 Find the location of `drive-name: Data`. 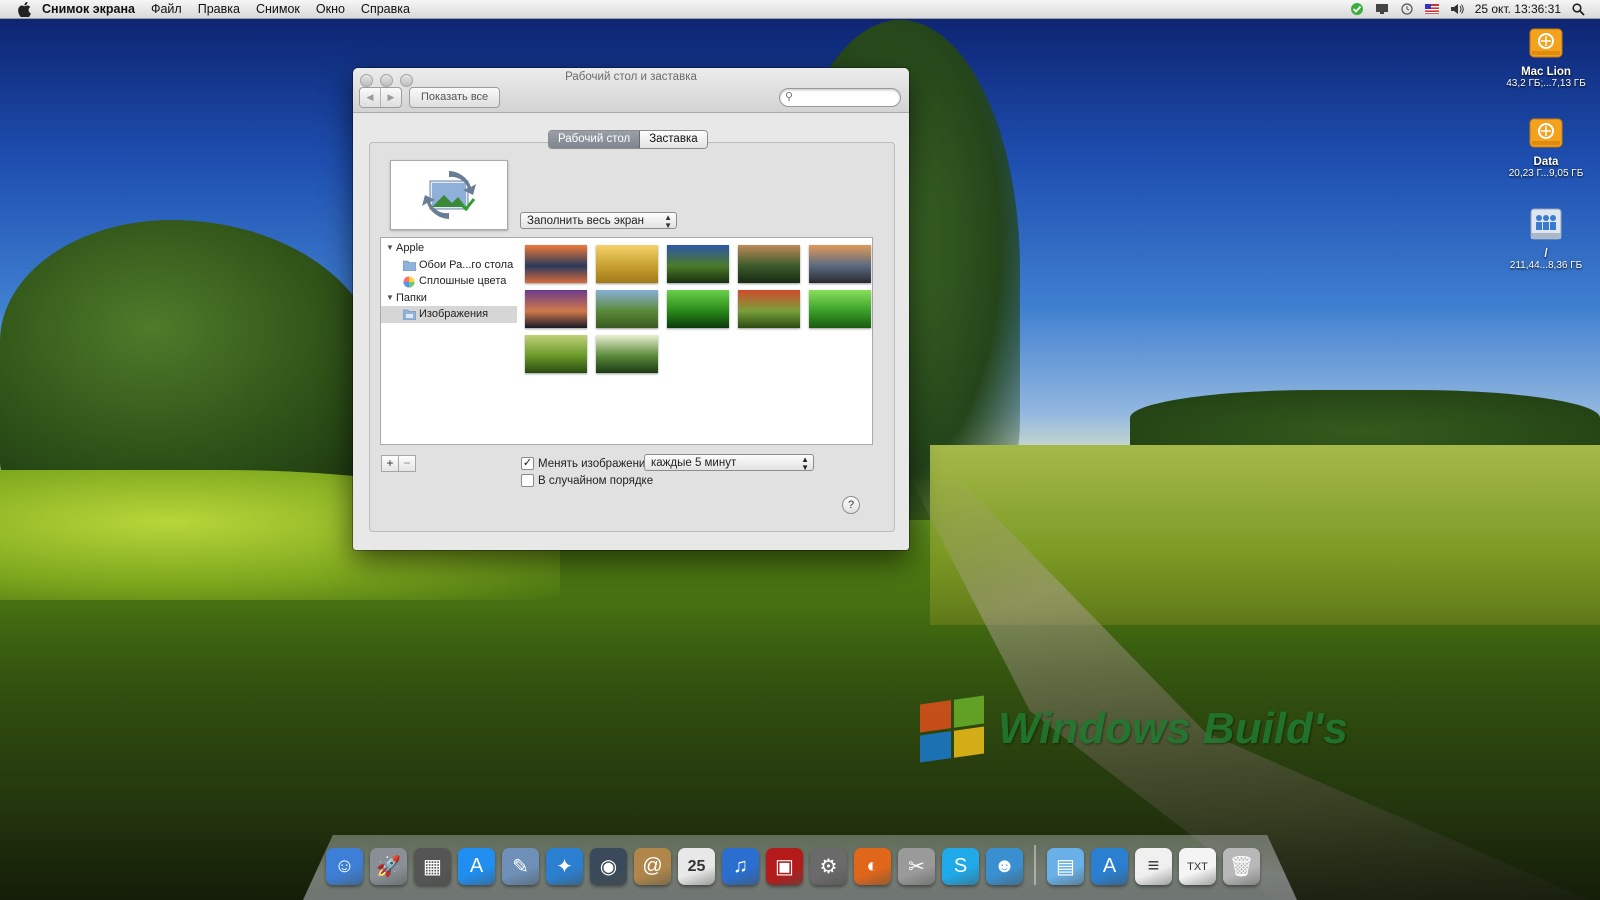

drive-name: Data is located at coordinates (1546, 162).